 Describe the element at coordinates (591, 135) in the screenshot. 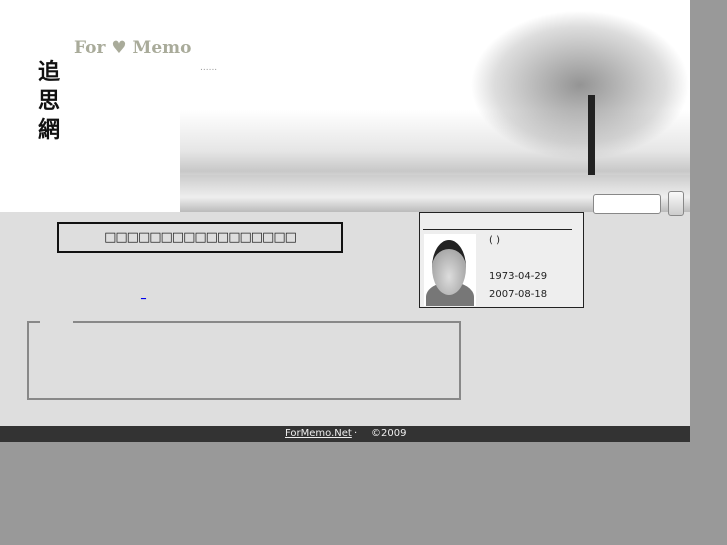

I see `tree-trunk-image` at that location.